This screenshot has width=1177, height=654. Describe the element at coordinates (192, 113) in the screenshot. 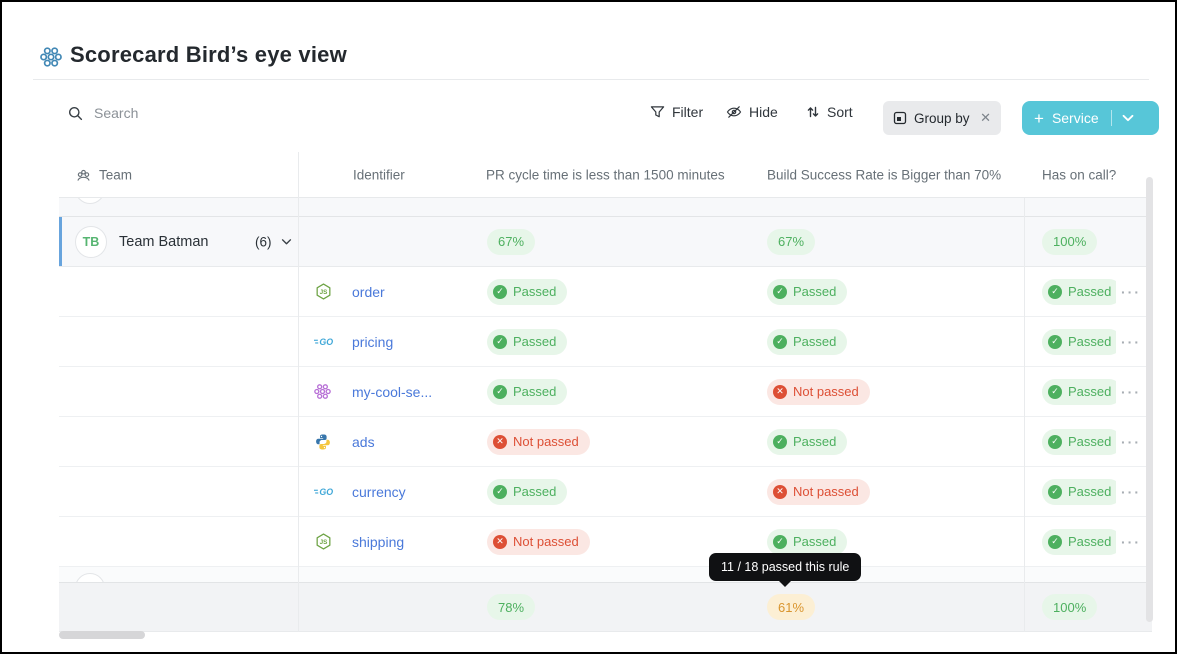

I see `search-input` at that location.